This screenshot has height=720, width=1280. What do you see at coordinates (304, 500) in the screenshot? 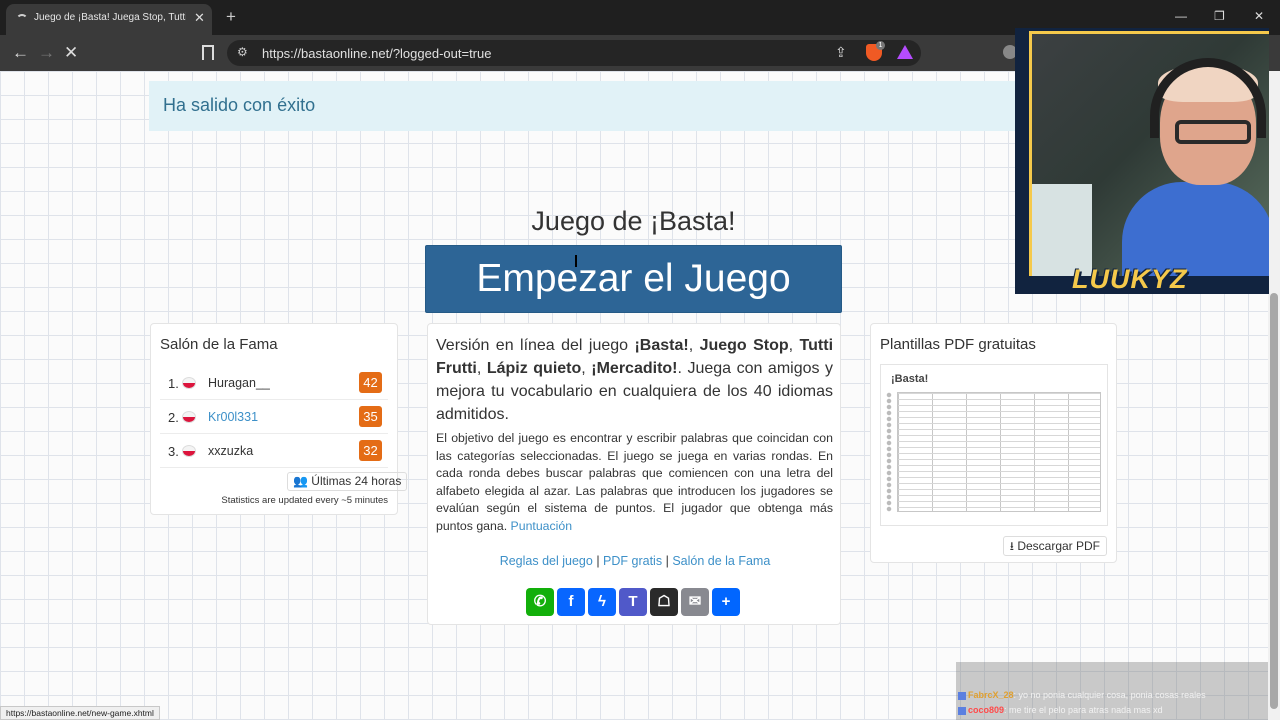
I see `stats-note: Statistics are updated every ~5 minutes` at bounding box center [304, 500].